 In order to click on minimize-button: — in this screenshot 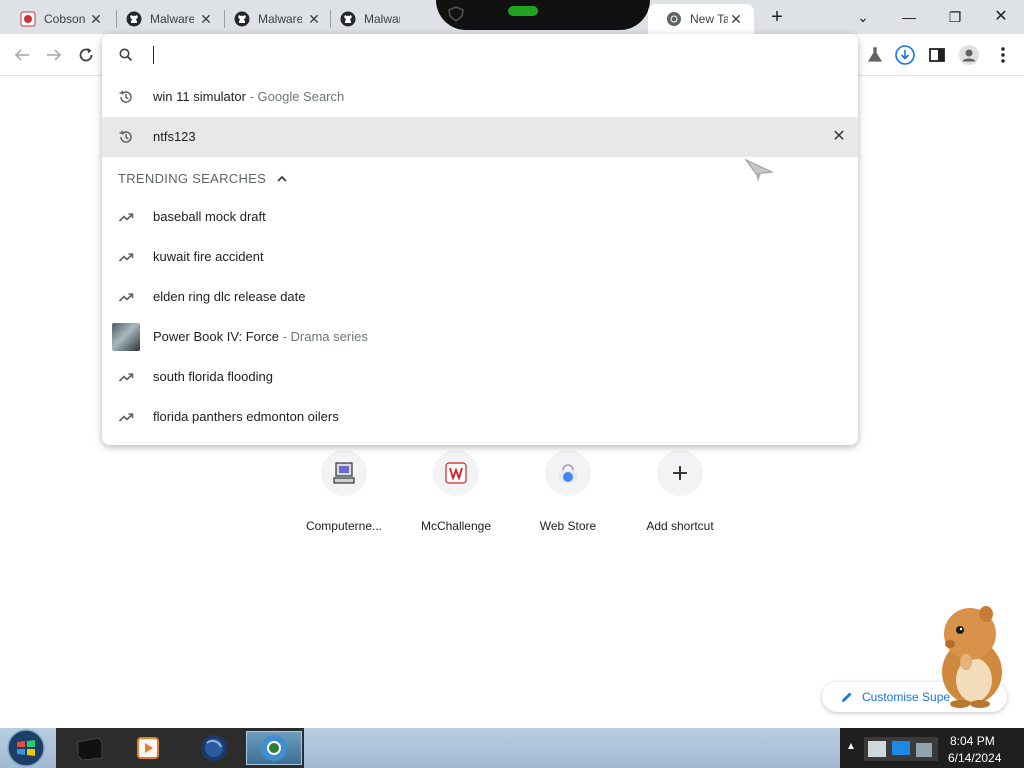, I will do `click(909, 17)`.